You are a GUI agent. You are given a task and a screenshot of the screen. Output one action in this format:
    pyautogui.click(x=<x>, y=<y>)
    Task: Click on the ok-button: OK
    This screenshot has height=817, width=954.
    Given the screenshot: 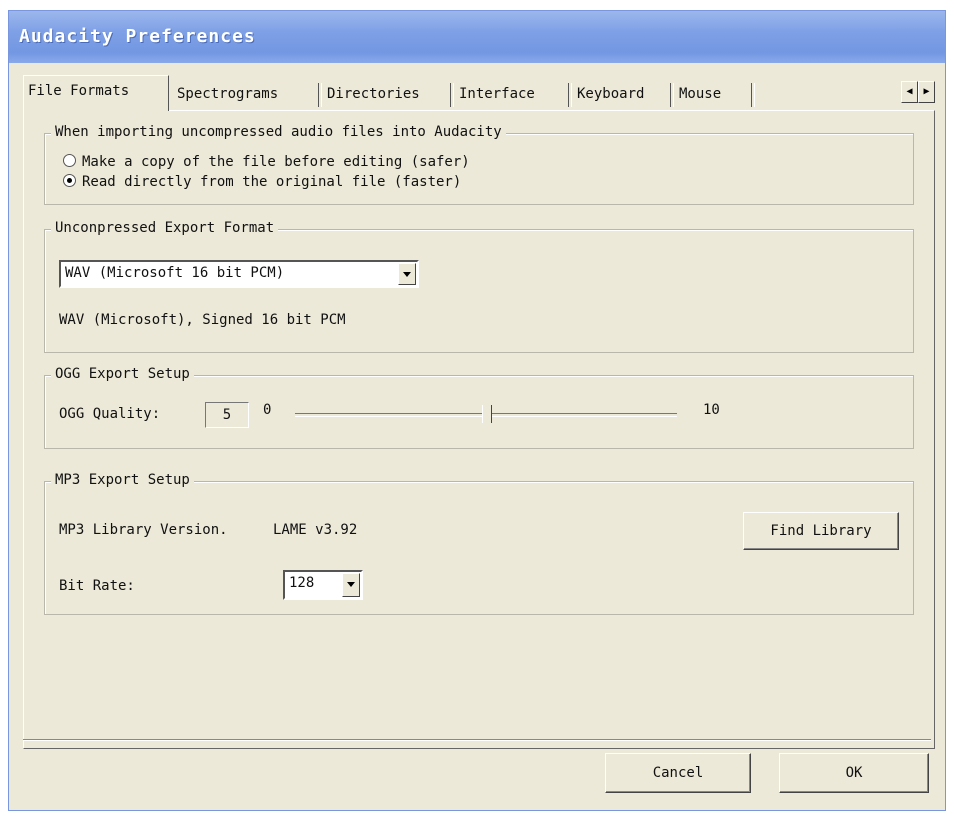 What is the action you would take?
    pyautogui.click(x=854, y=773)
    